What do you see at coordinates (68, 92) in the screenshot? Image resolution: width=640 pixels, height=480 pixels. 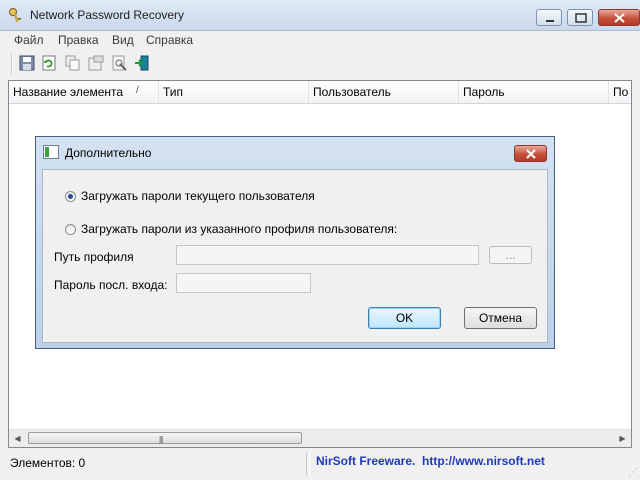 I see `column-header-name-label: Название элемента` at bounding box center [68, 92].